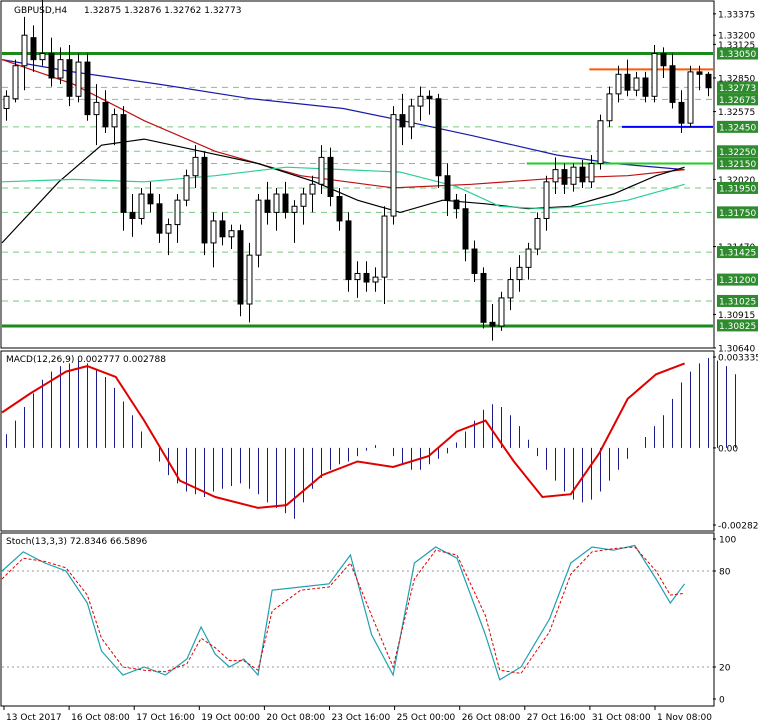 This screenshot has width=758, height=727. What do you see at coordinates (556, 718) in the screenshot?
I see `time-axis-label: 27 Oct 16:00` at bounding box center [556, 718].